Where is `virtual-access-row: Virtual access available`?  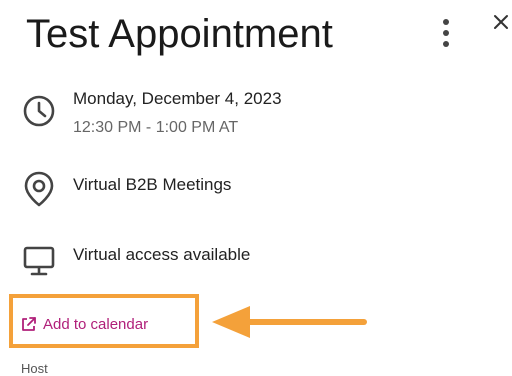 virtual-access-row: Virtual access available is located at coordinates (256, 258).